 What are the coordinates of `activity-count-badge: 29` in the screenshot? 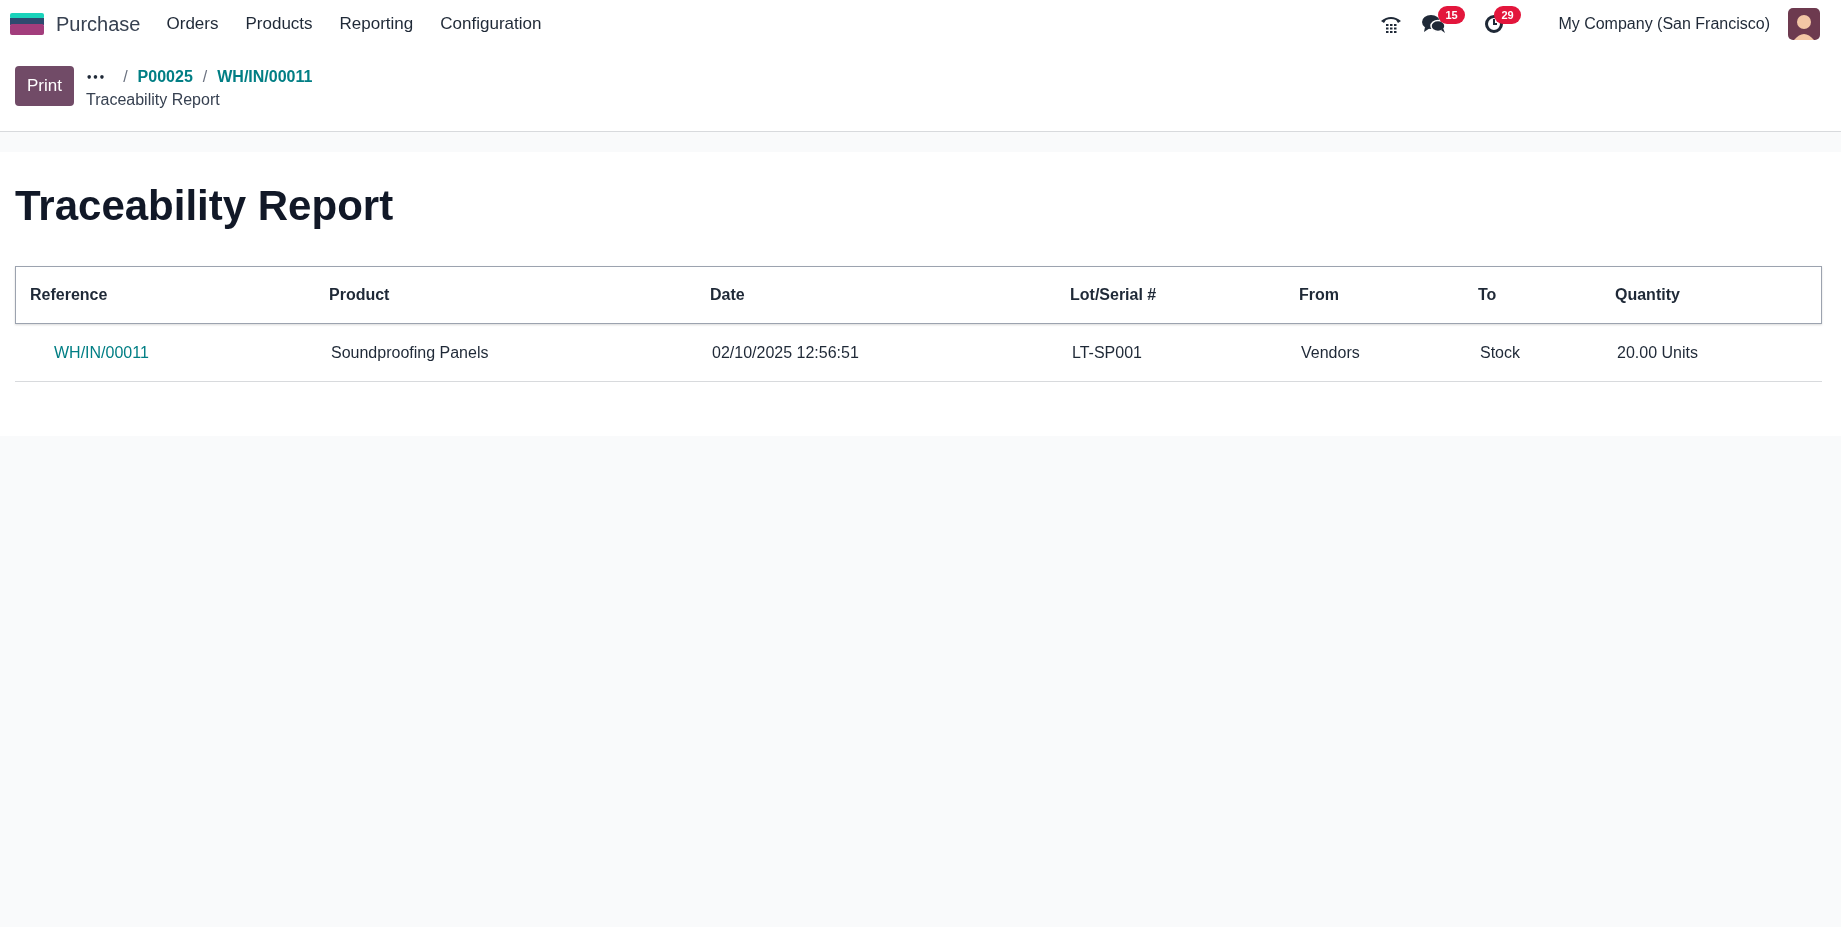 It's located at (1507, 14).